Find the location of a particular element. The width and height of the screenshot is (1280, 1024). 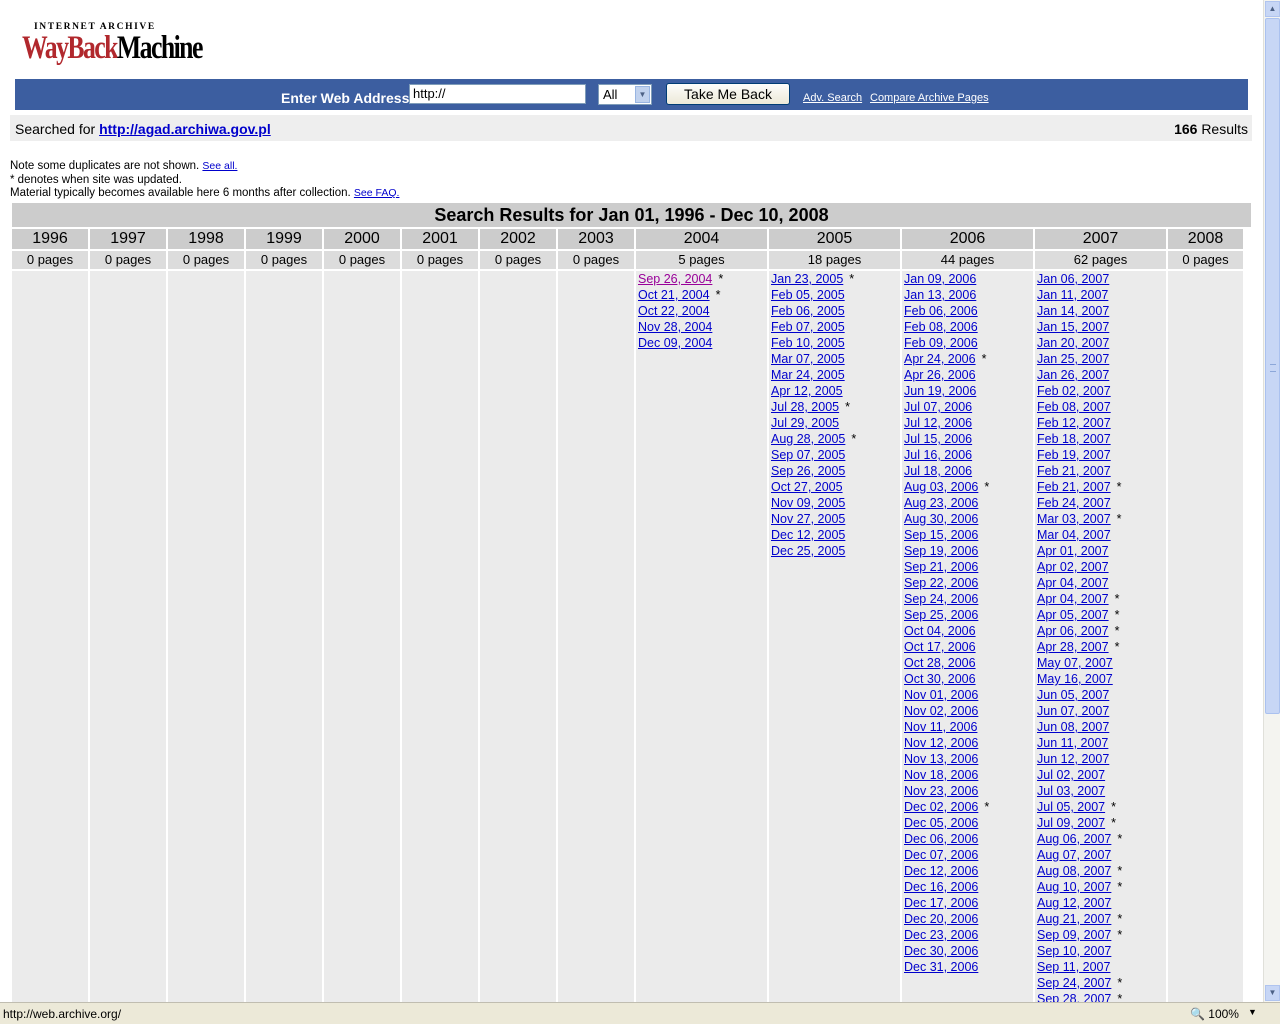

capture-date-link: Aug 28, 2005 is located at coordinates (808, 439).